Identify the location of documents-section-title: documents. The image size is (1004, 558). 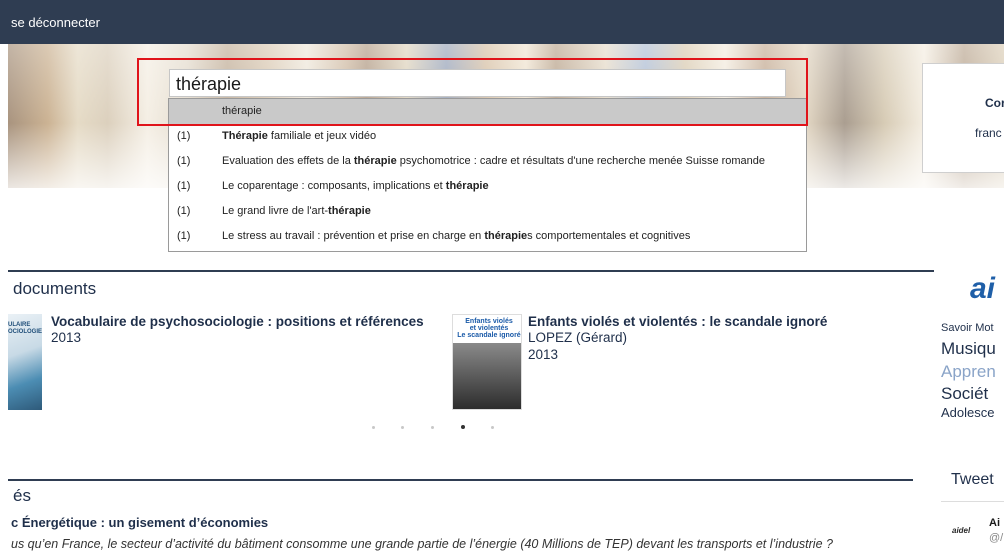
(55, 288).